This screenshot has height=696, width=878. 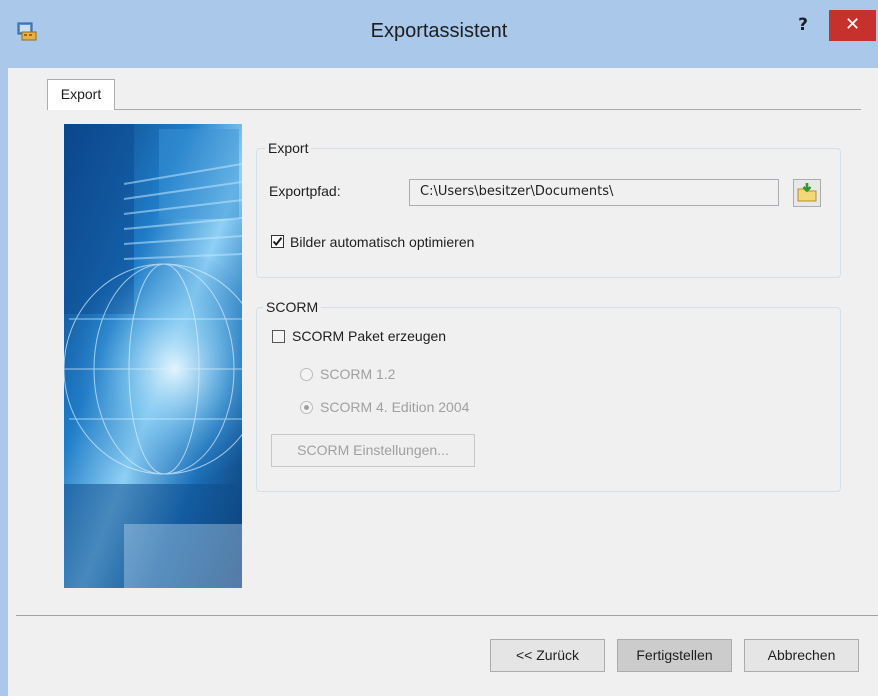 I want to click on scorm-12-label: SCORM 1.2, so click(x=357, y=374).